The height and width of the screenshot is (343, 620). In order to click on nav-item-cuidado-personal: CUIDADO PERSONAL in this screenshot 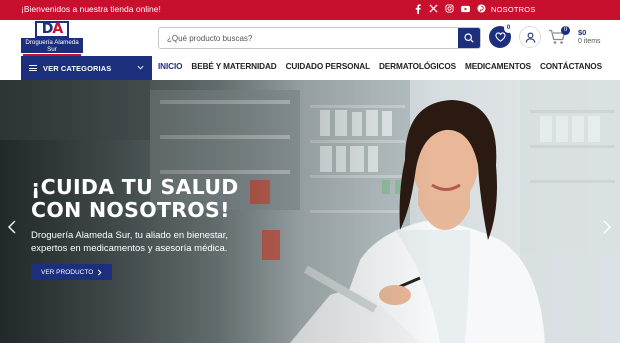, I will do `click(328, 66)`.